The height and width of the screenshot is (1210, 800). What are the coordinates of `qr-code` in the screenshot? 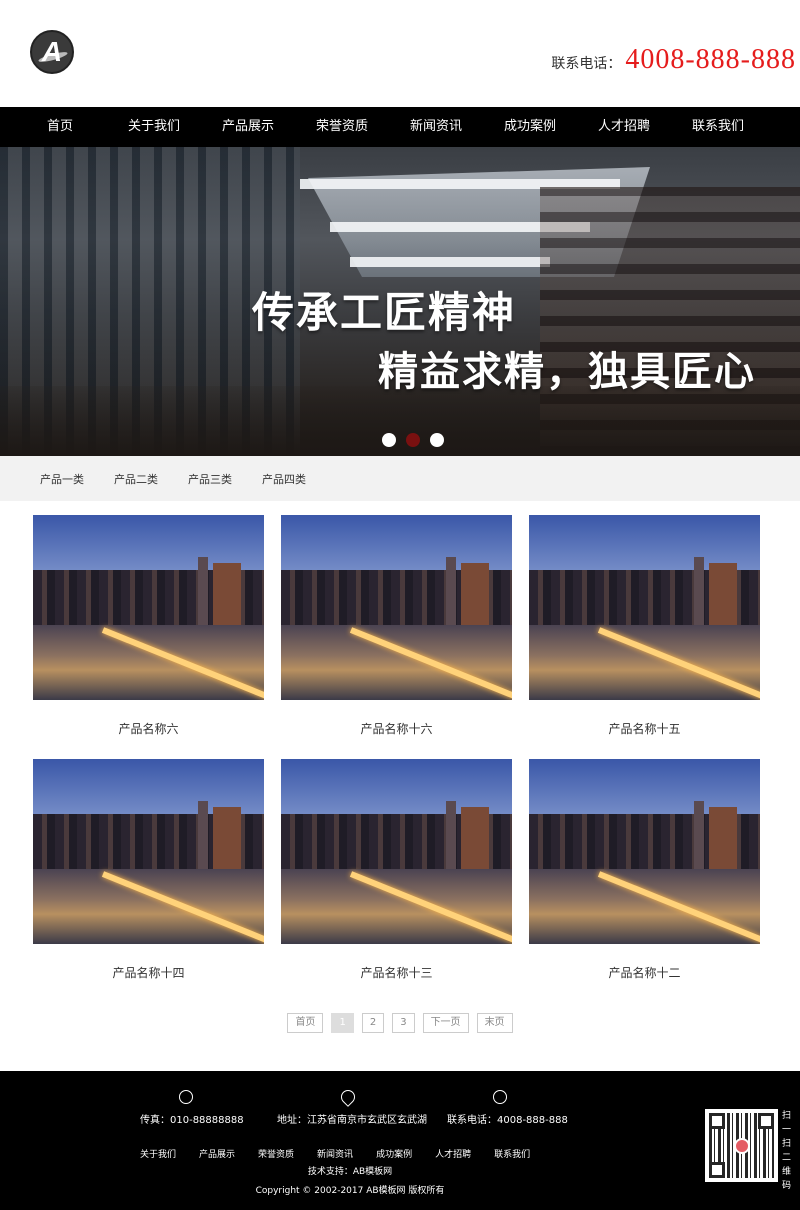 It's located at (741, 1145).